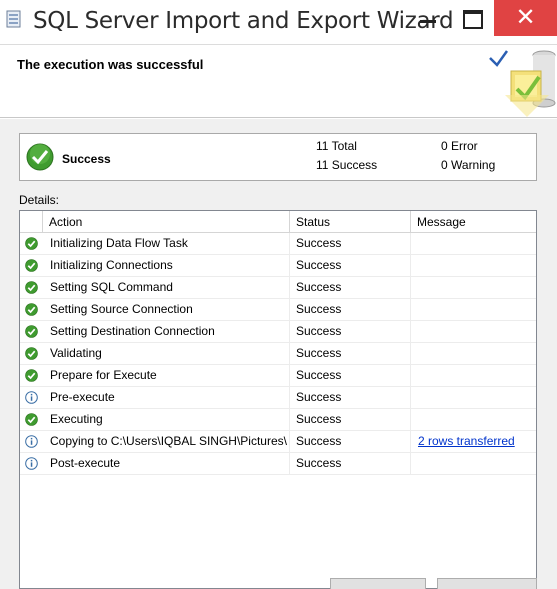  Describe the element at coordinates (76, 419) in the screenshot. I see `action-cell: Executing` at that location.